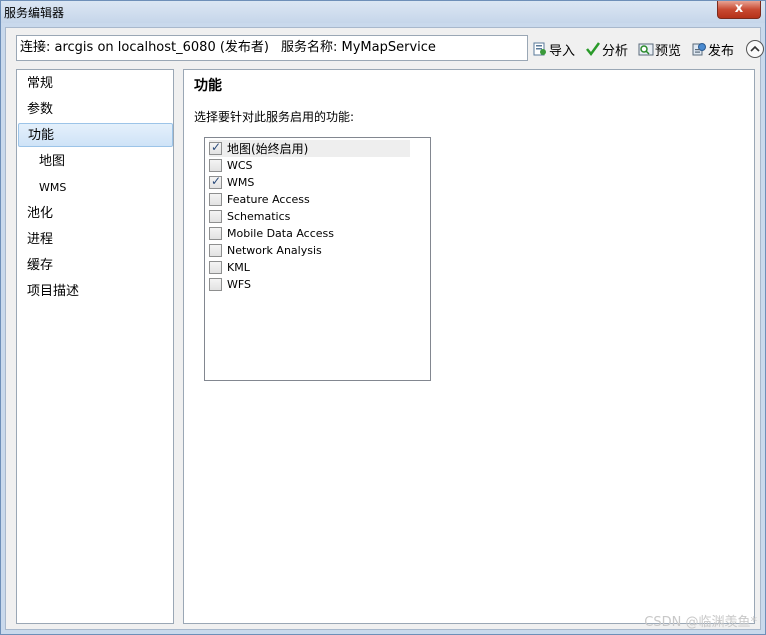 The width and height of the screenshot is (766, 635). What do you see at coordinates (309, 165) in the screenshot?
I see `feature-row-wcs: WCS` at bounding box center [309, 165].